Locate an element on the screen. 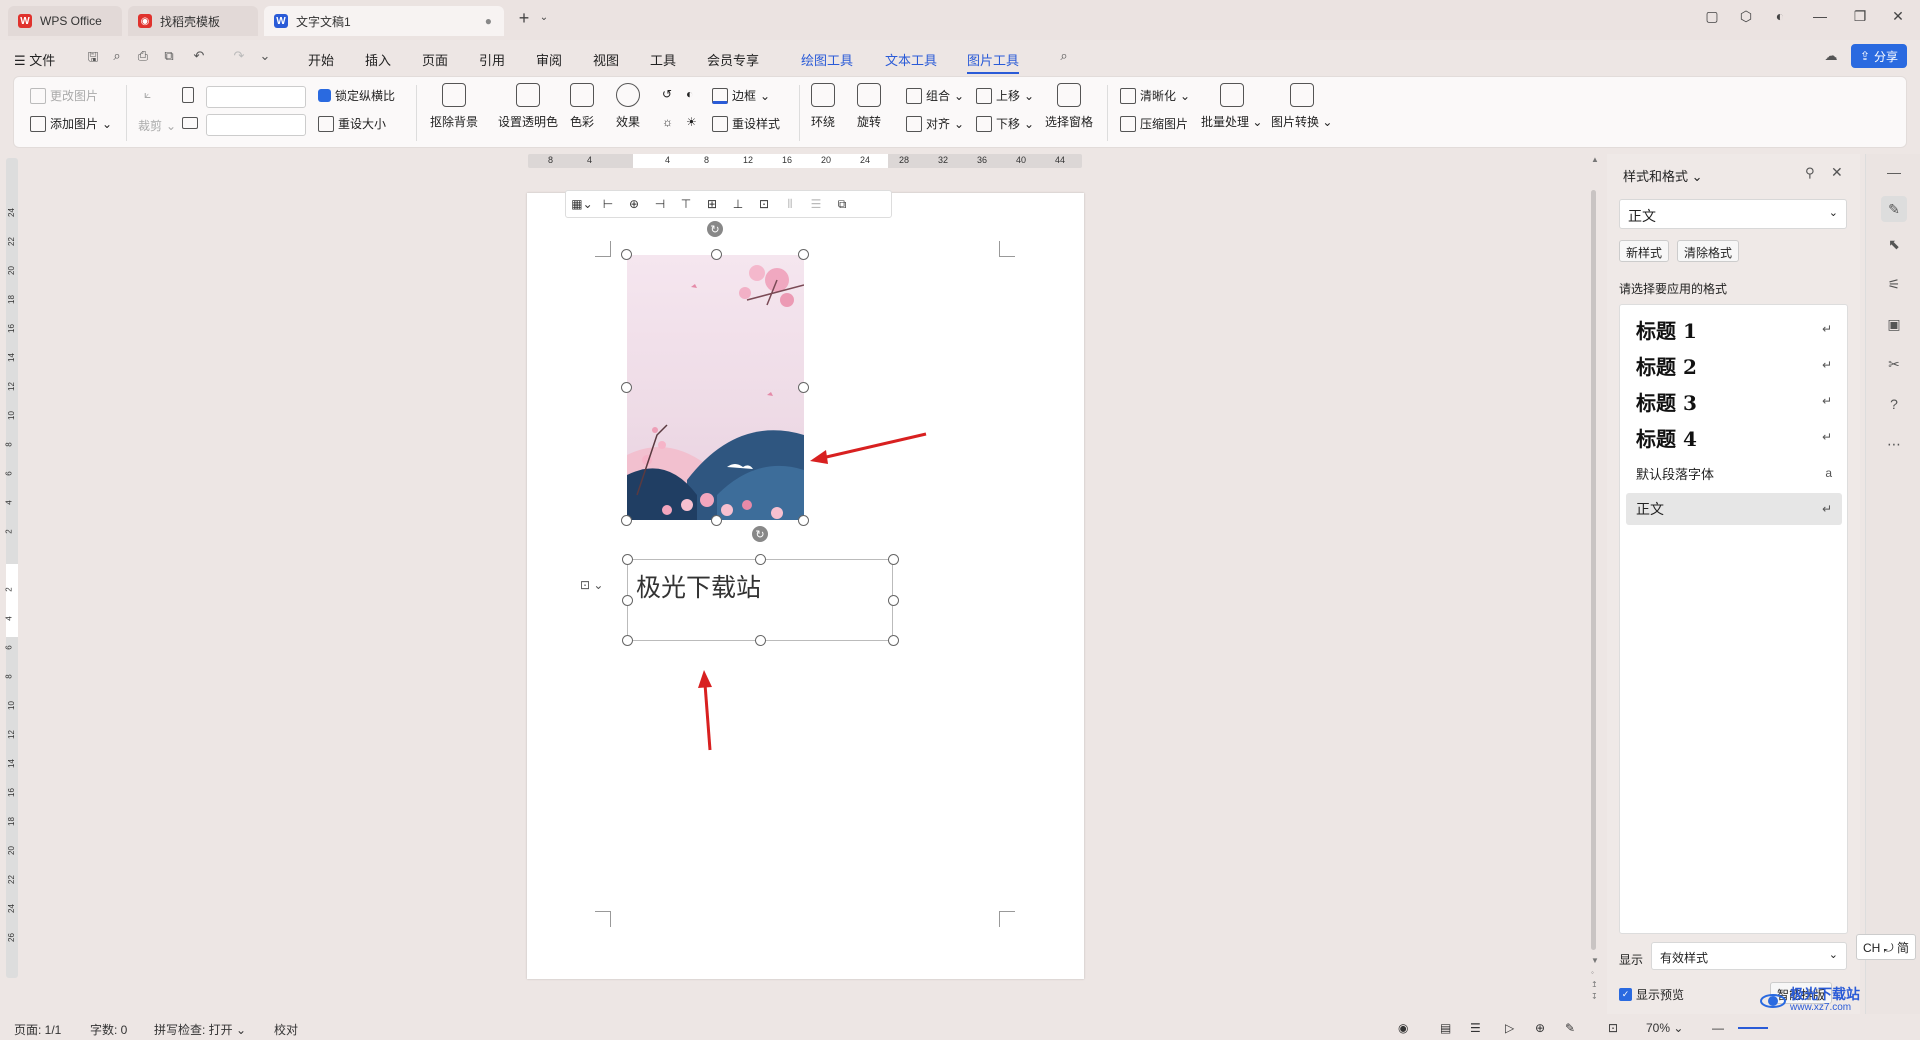  show-styles-select: 有效样式 ⌄ is located at coordinates (1749, 956).